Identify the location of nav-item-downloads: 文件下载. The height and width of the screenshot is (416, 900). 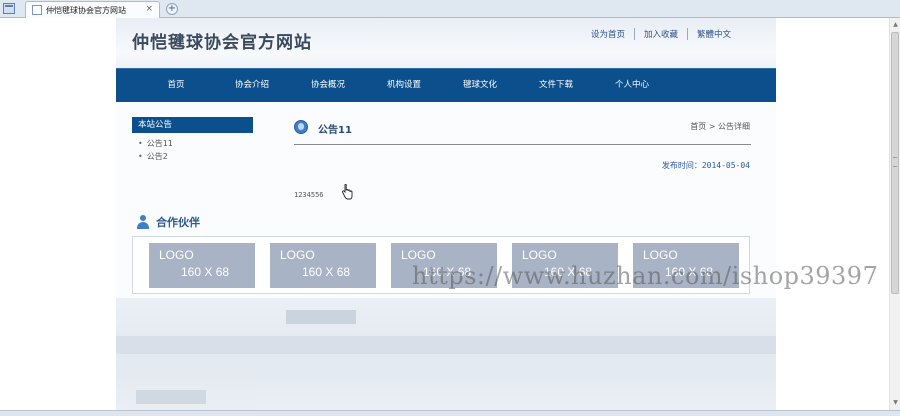
(556, 85).